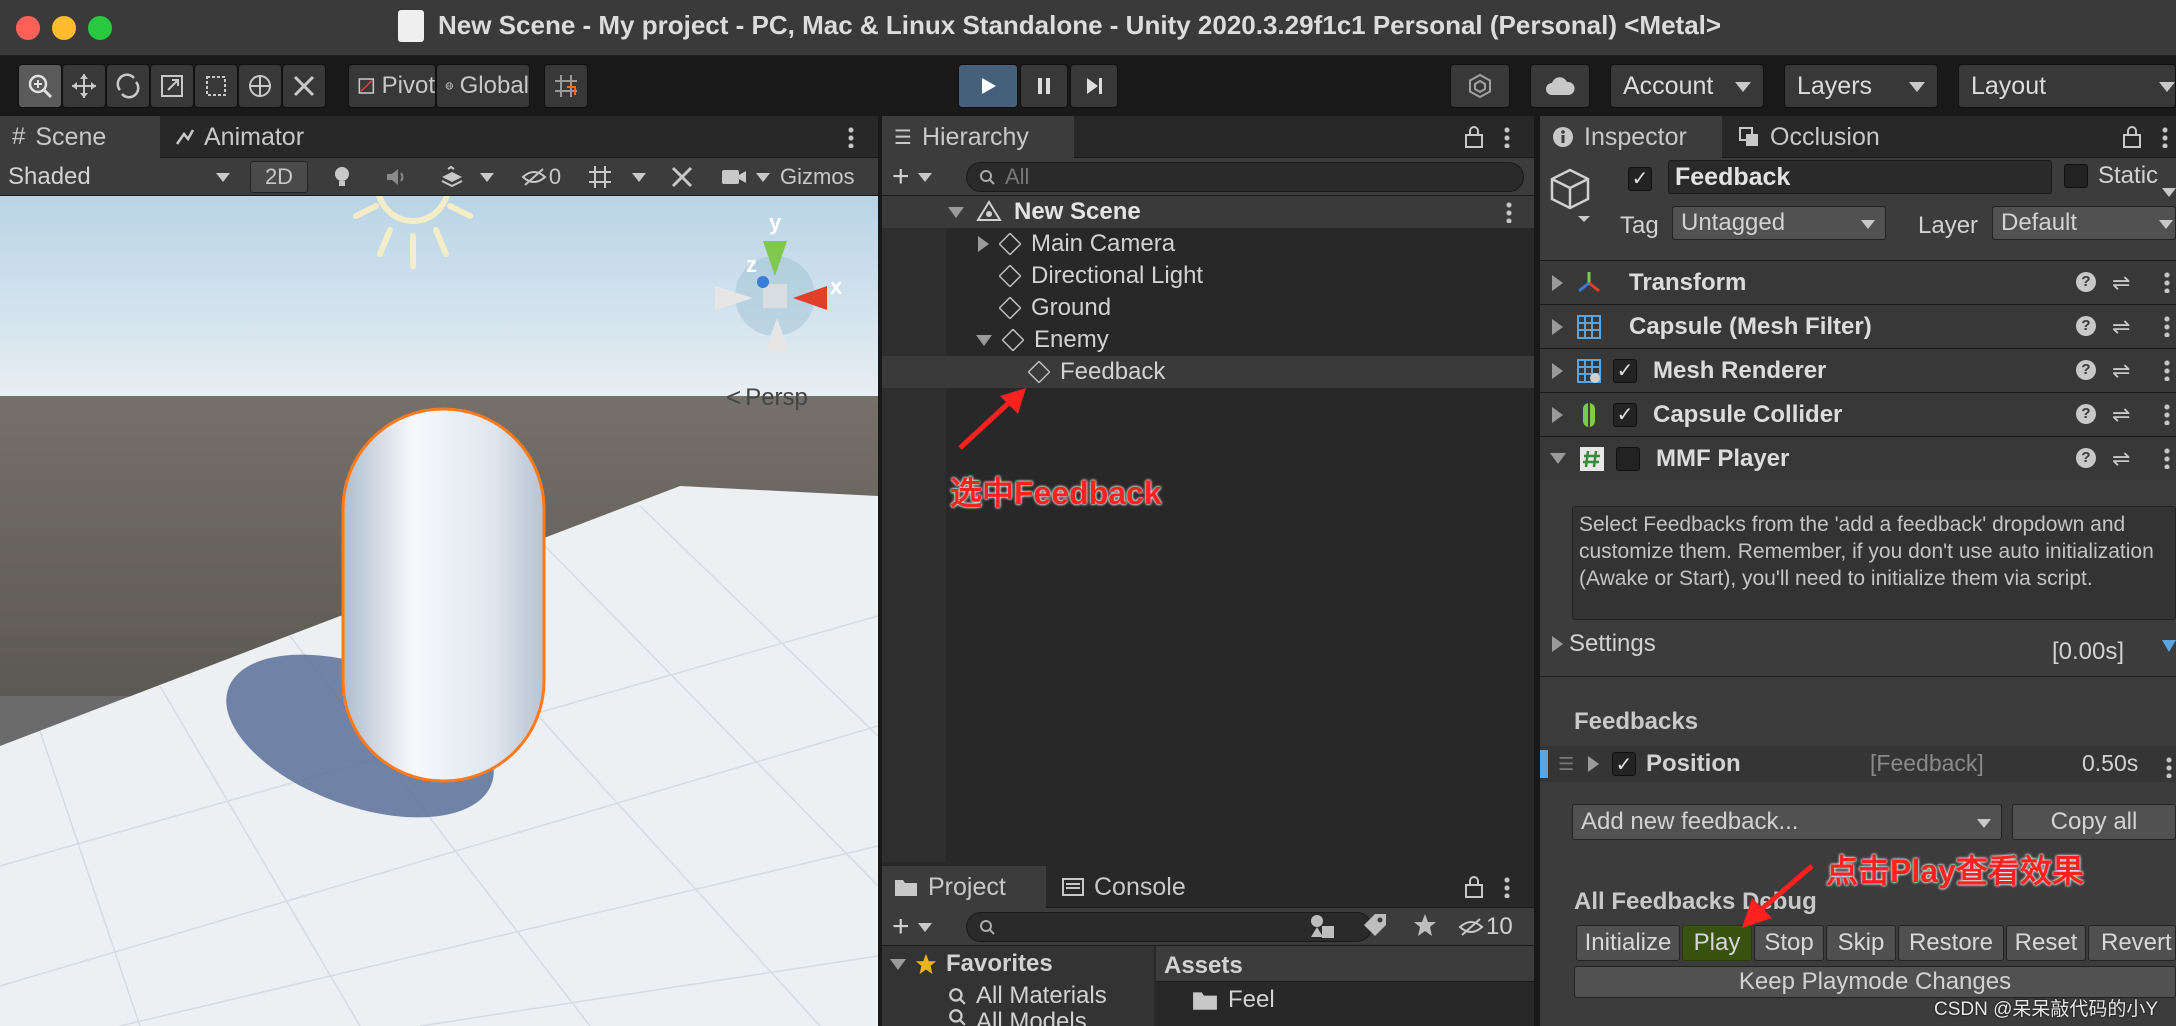 This screenshot has height=1026, width=2176. I want to click on static-dropdown, so click(2169, 190).